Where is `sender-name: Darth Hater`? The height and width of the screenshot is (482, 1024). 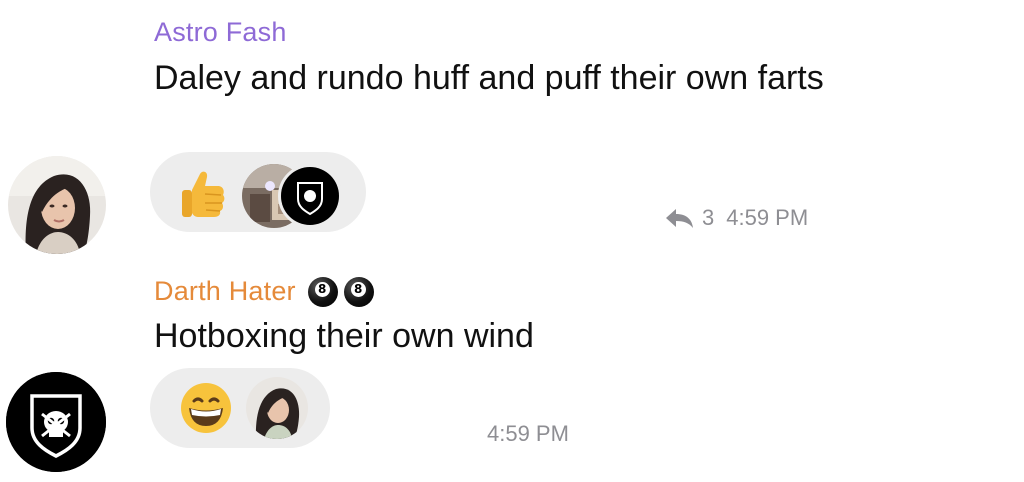
sender-name: Darth Hater is located at coordinates (264, 291).